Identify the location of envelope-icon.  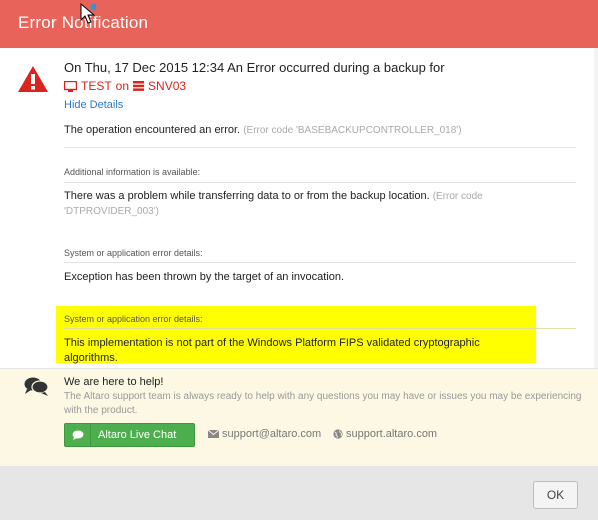
(213, 434).